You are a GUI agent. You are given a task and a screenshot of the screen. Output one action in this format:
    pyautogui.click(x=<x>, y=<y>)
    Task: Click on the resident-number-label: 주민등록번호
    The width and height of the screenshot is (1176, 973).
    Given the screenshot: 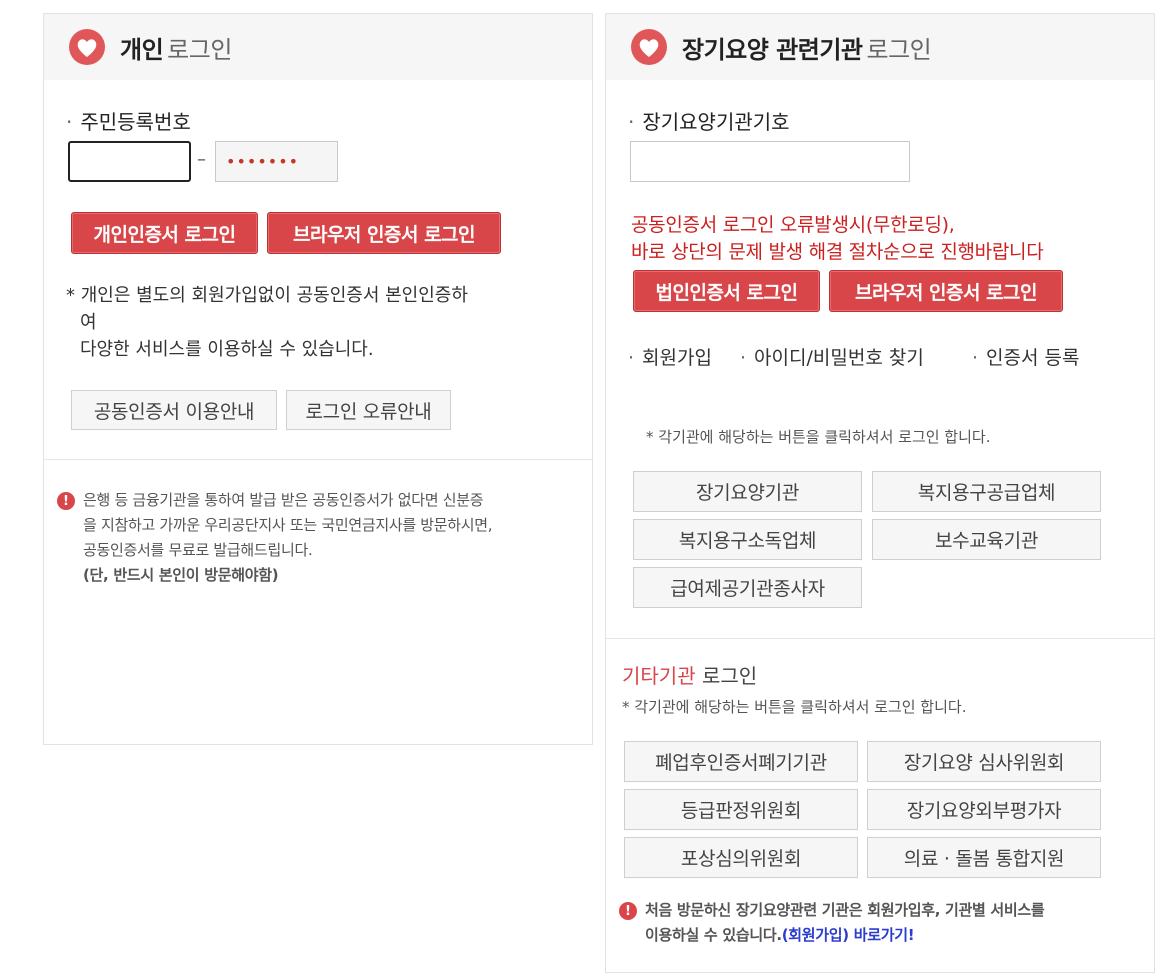 What is the action you would take?
    pyautogui.click(x=128, y=120)
    